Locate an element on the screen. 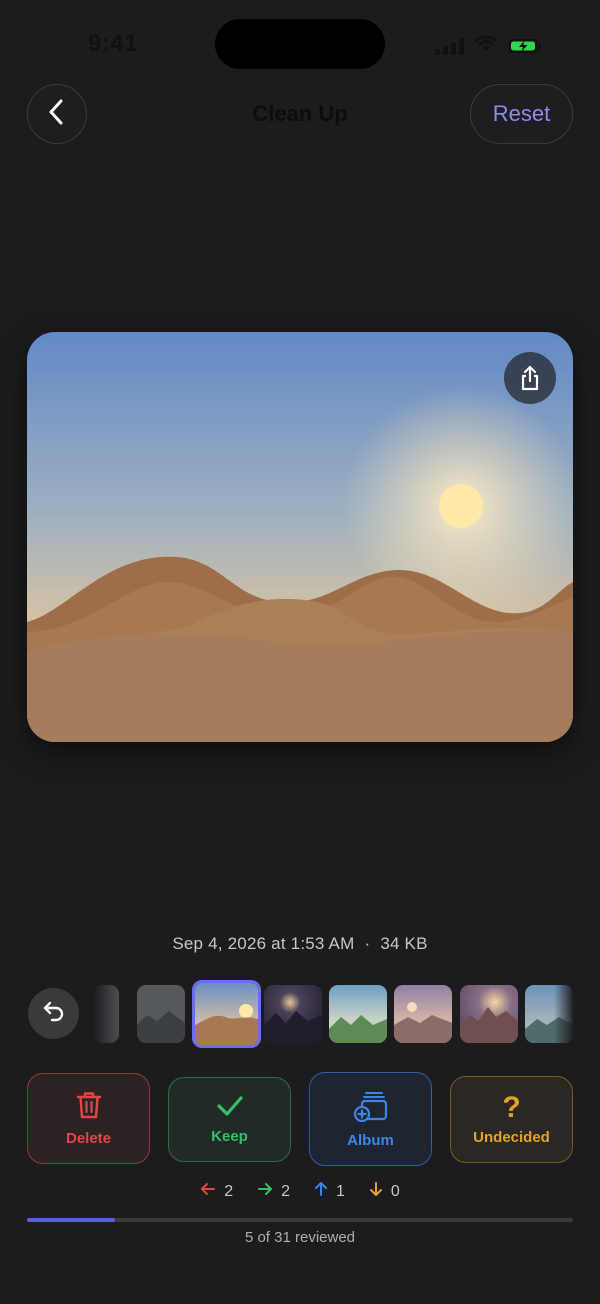  keep-button: Keep is located at coordinates (229, 1119).